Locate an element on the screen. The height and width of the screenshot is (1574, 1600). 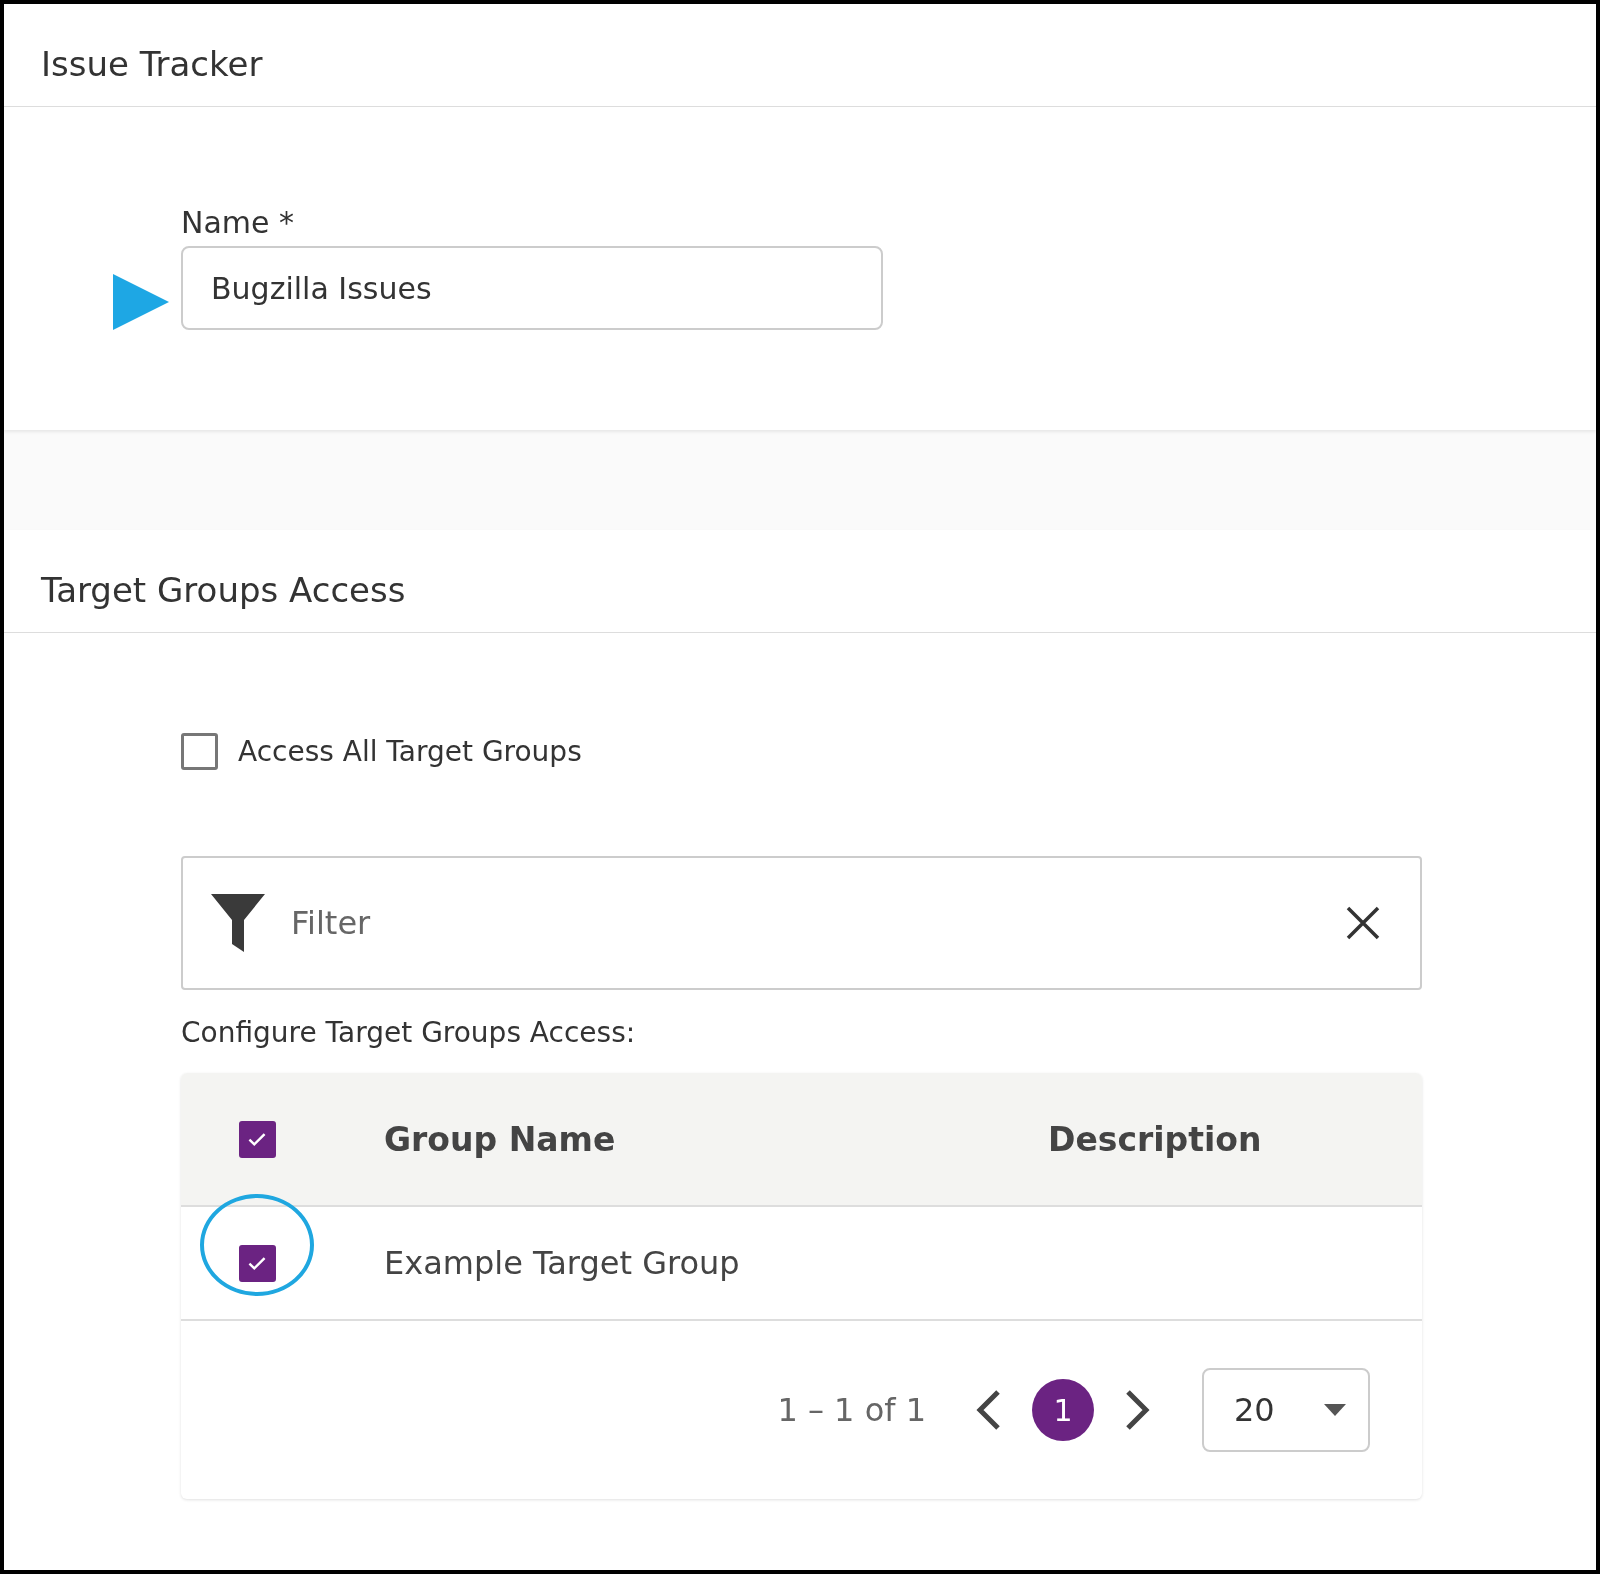
chevron-right-icon is located at coordinates (1138, 1410).